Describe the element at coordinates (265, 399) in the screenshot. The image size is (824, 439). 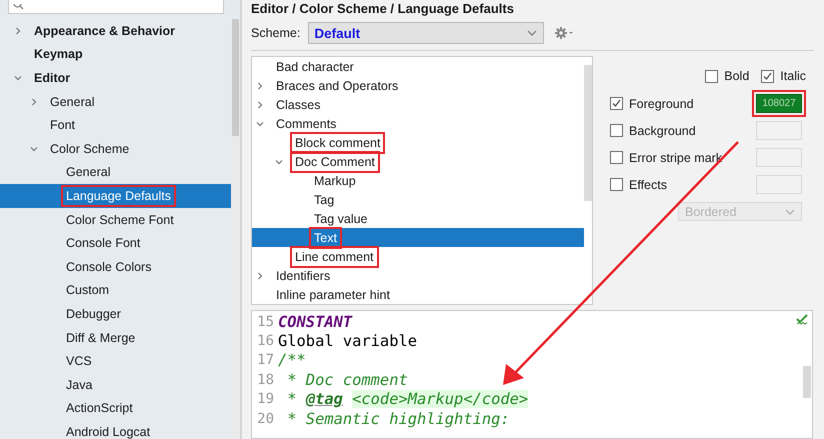
I see `line-number: 19` at that location.